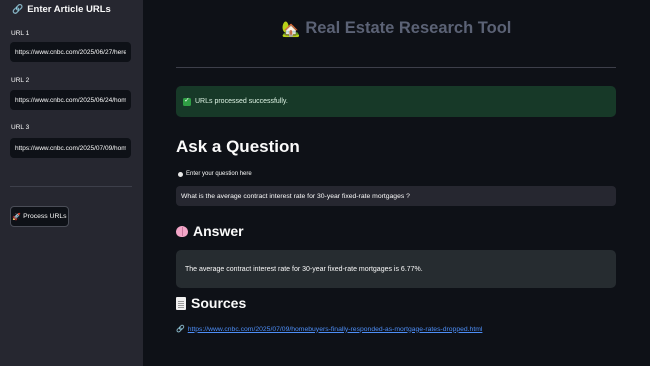 The height and width of the screenshot is (366, 650). I want to click on question-label-text: Enter your question here, so click(219, 174).